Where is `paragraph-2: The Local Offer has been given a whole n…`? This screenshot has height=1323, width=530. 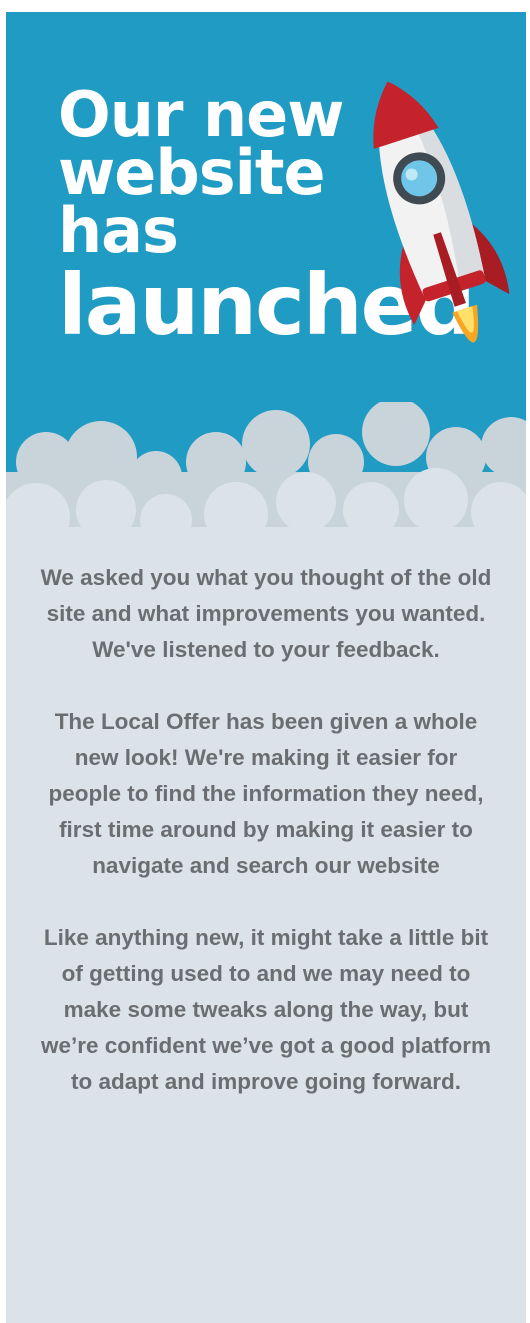 paragraph-2: The Local Offer has been given a whole n… is located at coordinates (266, 793).